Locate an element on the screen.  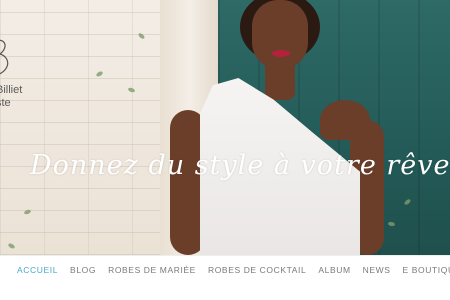
nav-item-robes-de-cocktail: ROBES DE COCKTAIL is located at coordinates (257, 270).